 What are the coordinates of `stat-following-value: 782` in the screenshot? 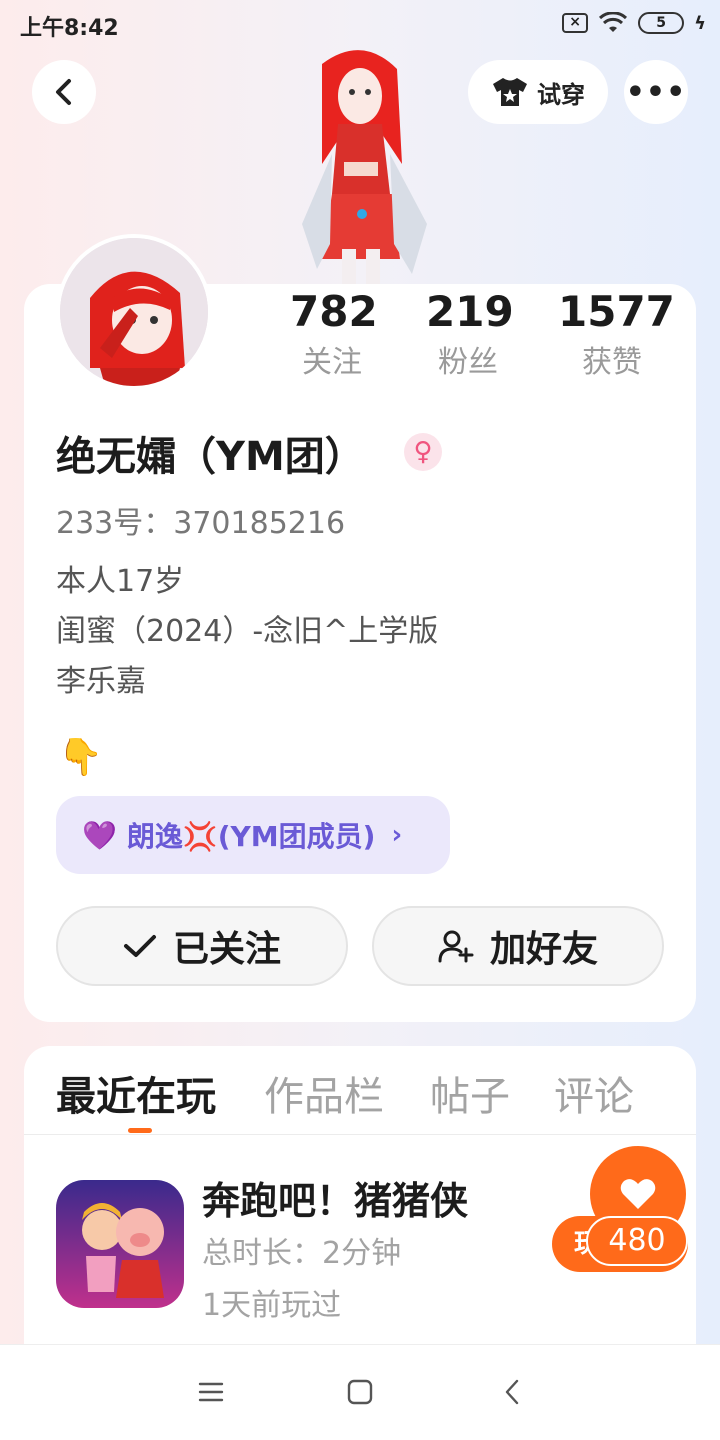 It's located at (334, 311).